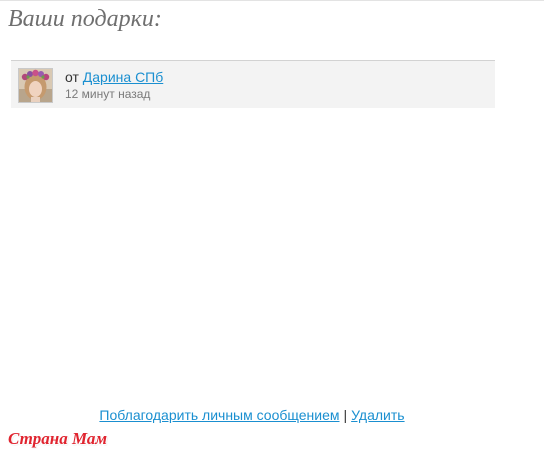  I want to click on brand-logo: Страна Мам, so click(58, 438).